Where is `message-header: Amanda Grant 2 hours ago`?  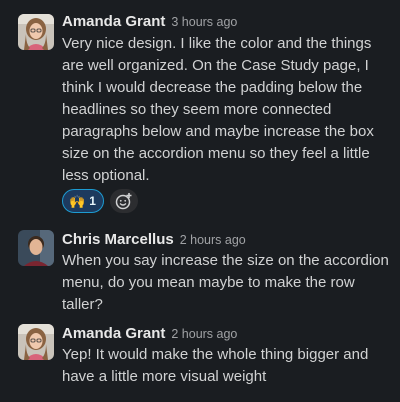
message-header: Amanda Grant 2 hours ago is located at coordinates (149, 334).